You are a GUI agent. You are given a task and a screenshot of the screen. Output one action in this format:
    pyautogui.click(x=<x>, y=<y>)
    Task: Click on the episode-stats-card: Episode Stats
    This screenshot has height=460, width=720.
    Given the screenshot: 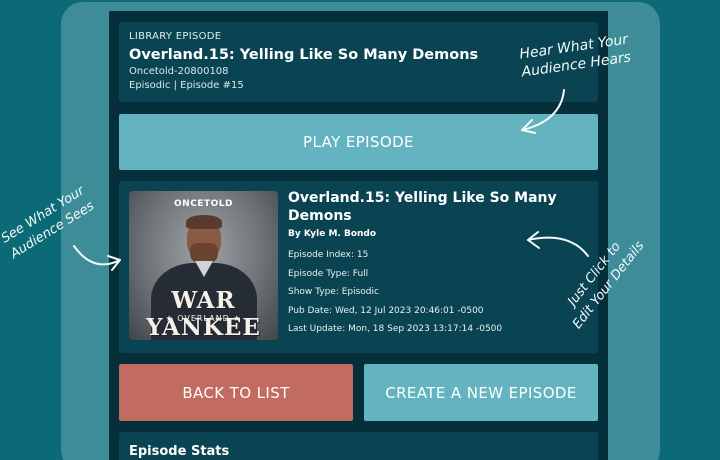 What is the action you would take?
    pyautogui.click(x=358, y=446)
    